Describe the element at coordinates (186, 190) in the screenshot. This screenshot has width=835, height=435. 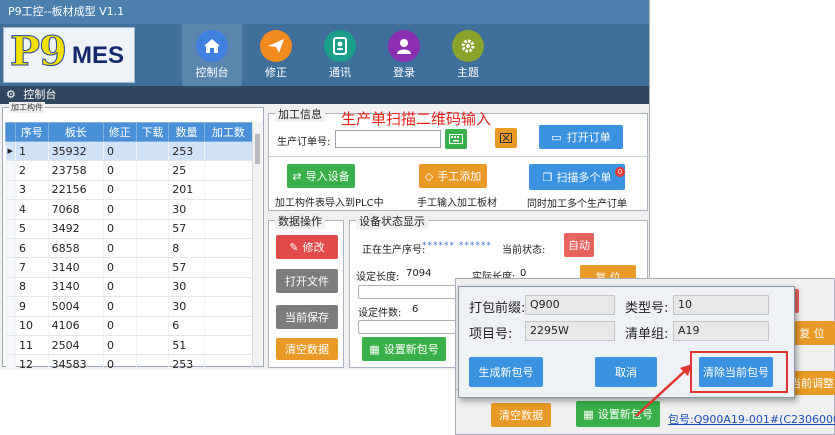
I see `table-cell: 201` at that location.